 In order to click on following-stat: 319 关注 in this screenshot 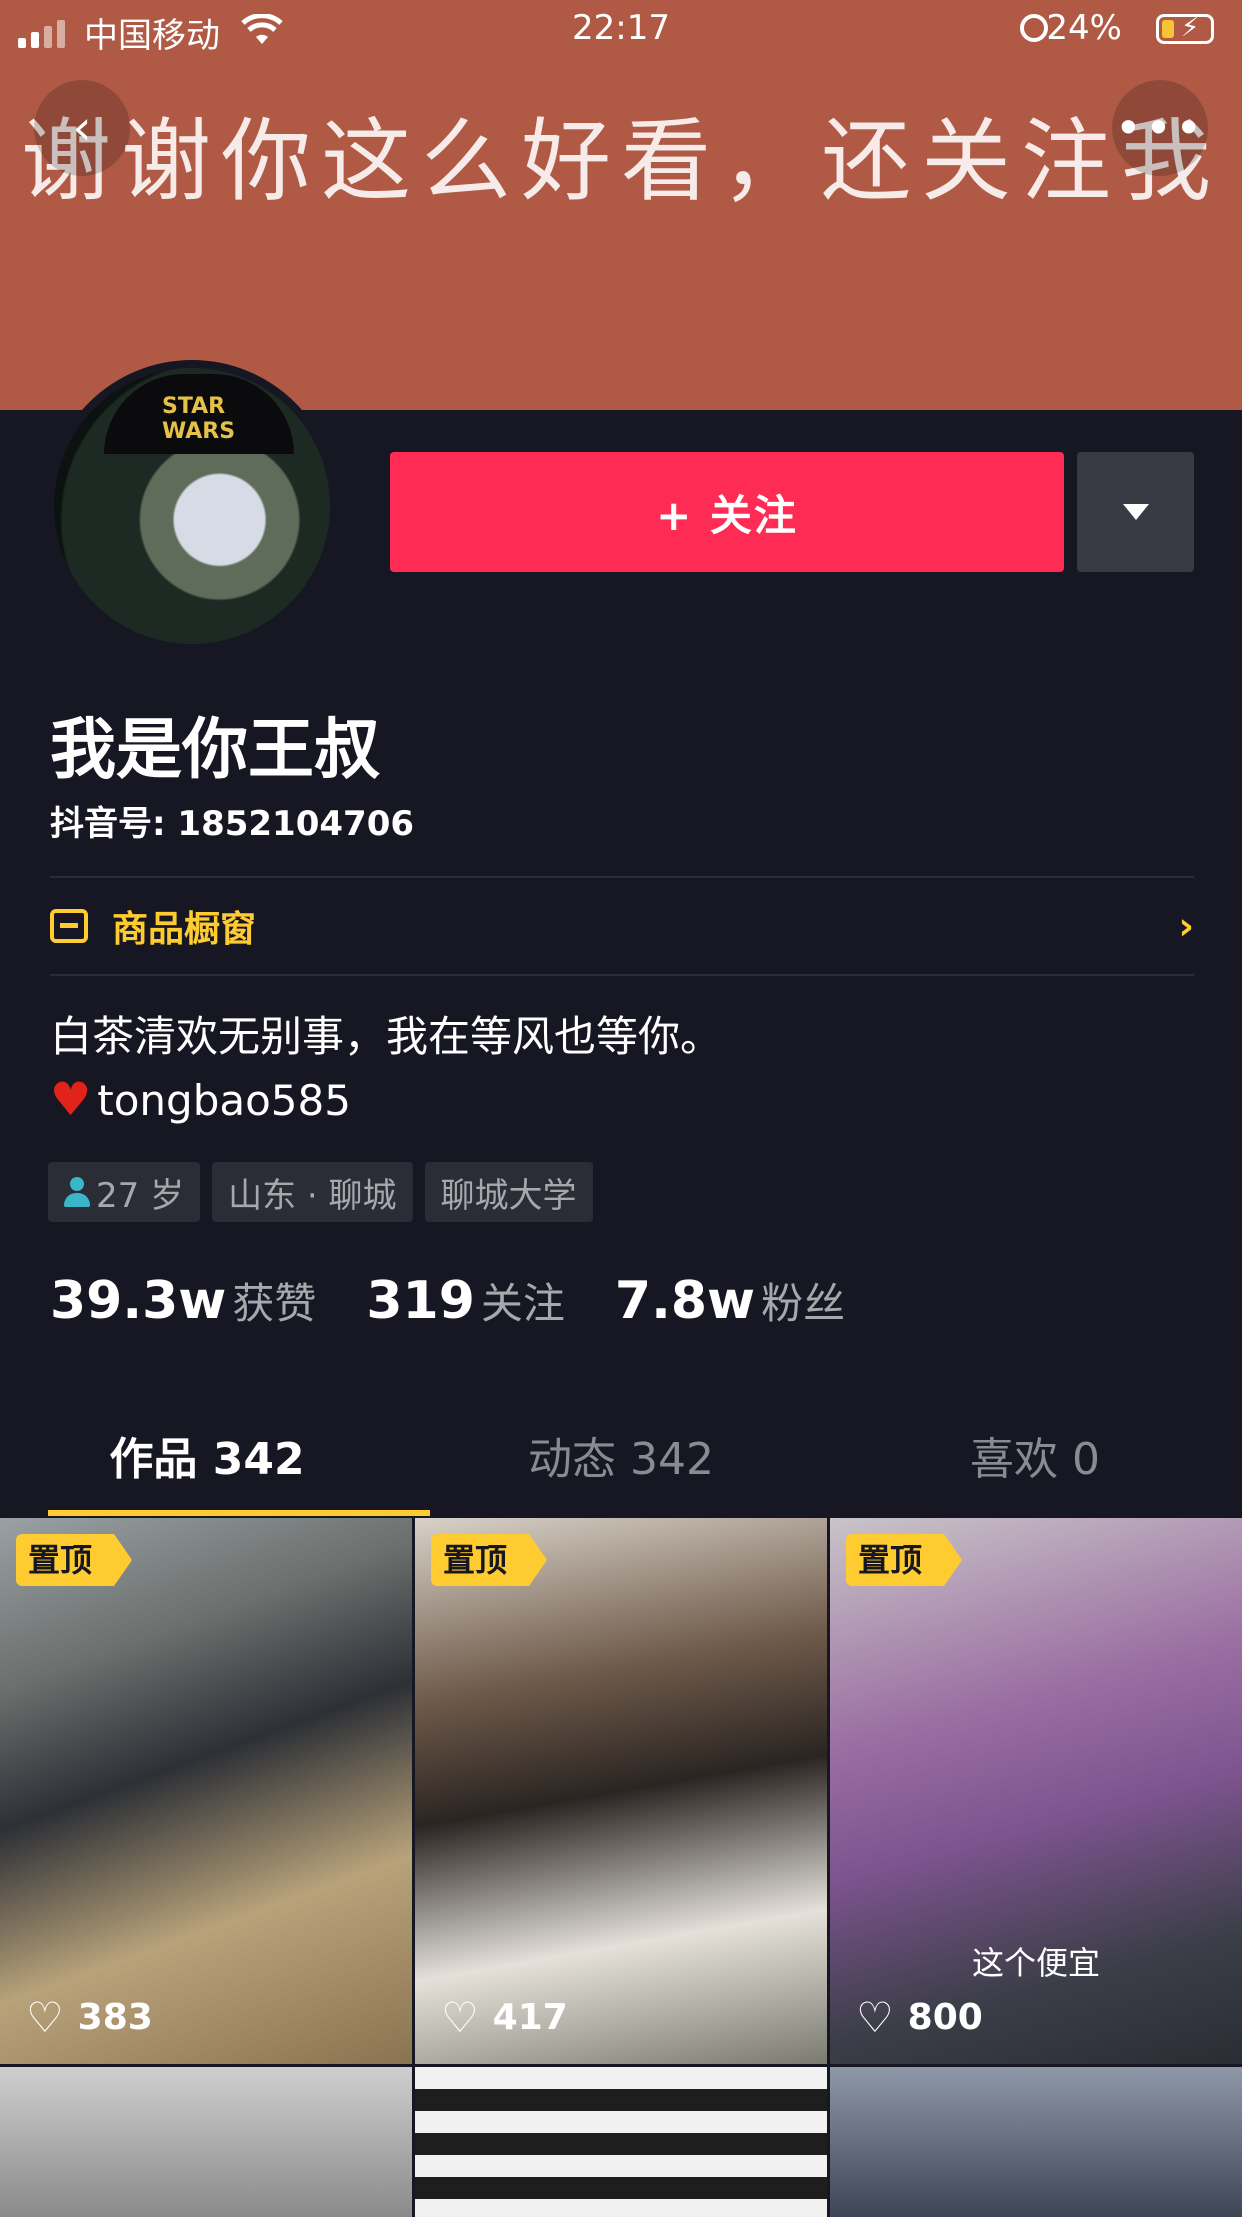, I will do `click(465, 1300)`.